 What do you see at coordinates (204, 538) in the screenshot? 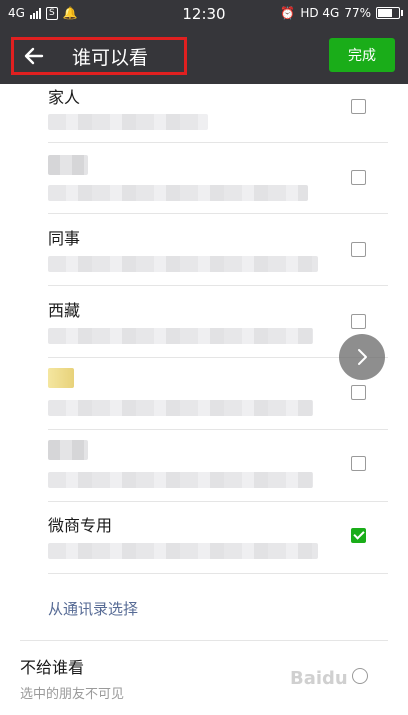
I see `list-item: 微商专用` at bounding box center [204, 538].